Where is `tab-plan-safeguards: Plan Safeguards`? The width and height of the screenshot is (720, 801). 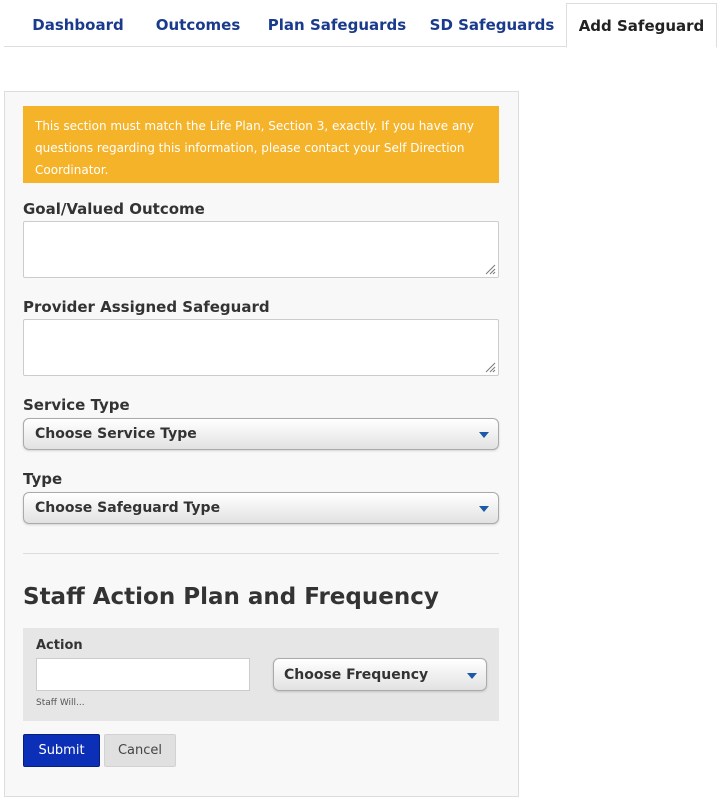 tab-plan-safeguards: Plan Safeguards is located at coordinates (337, 25).